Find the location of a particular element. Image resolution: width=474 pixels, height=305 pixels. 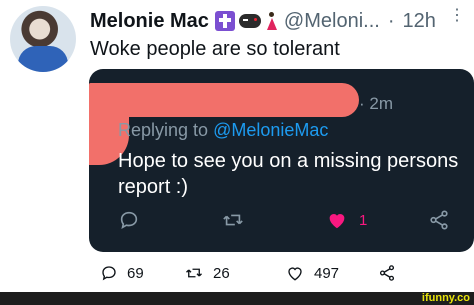

embedded-action-bar: 1 is located at coordinates (281, 224).